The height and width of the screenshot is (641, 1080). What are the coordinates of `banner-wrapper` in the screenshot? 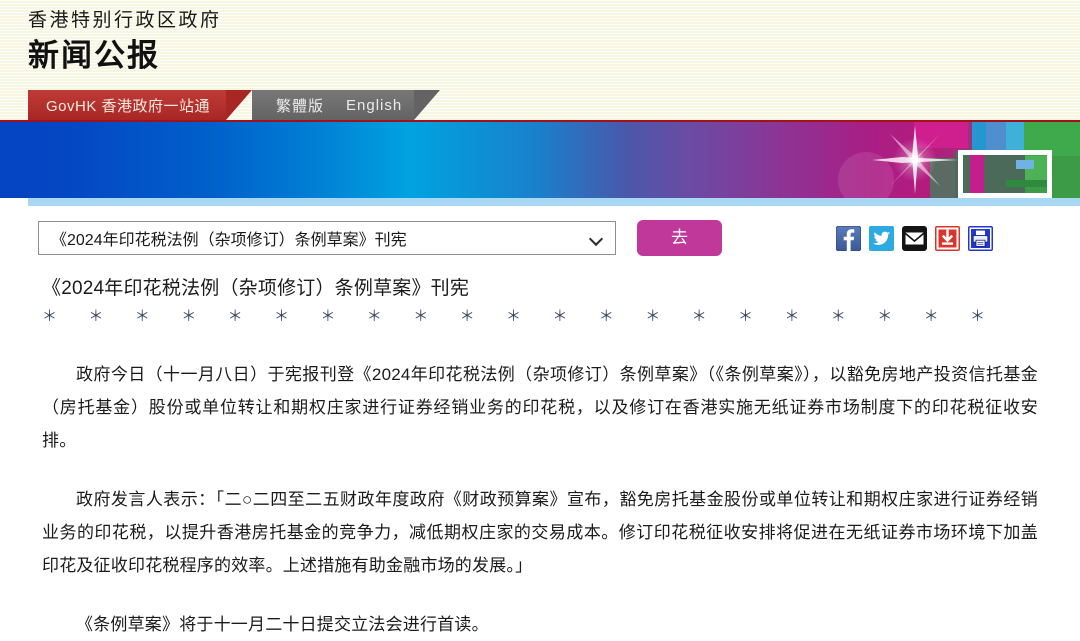 It's located at (540, 164).